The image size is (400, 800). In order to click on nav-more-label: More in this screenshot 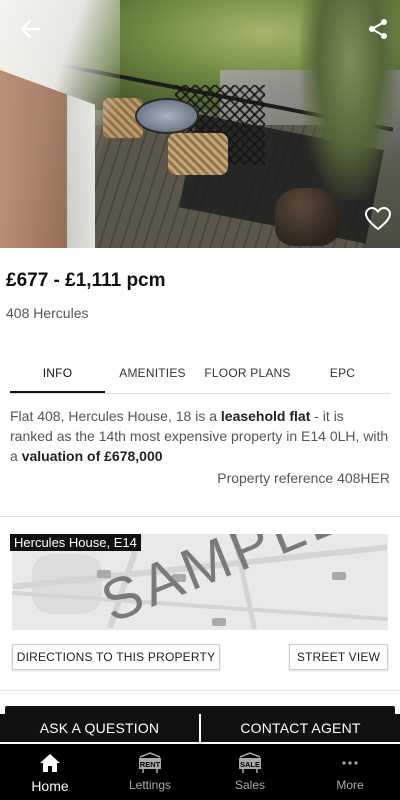, I will do `click(350, 785)`.